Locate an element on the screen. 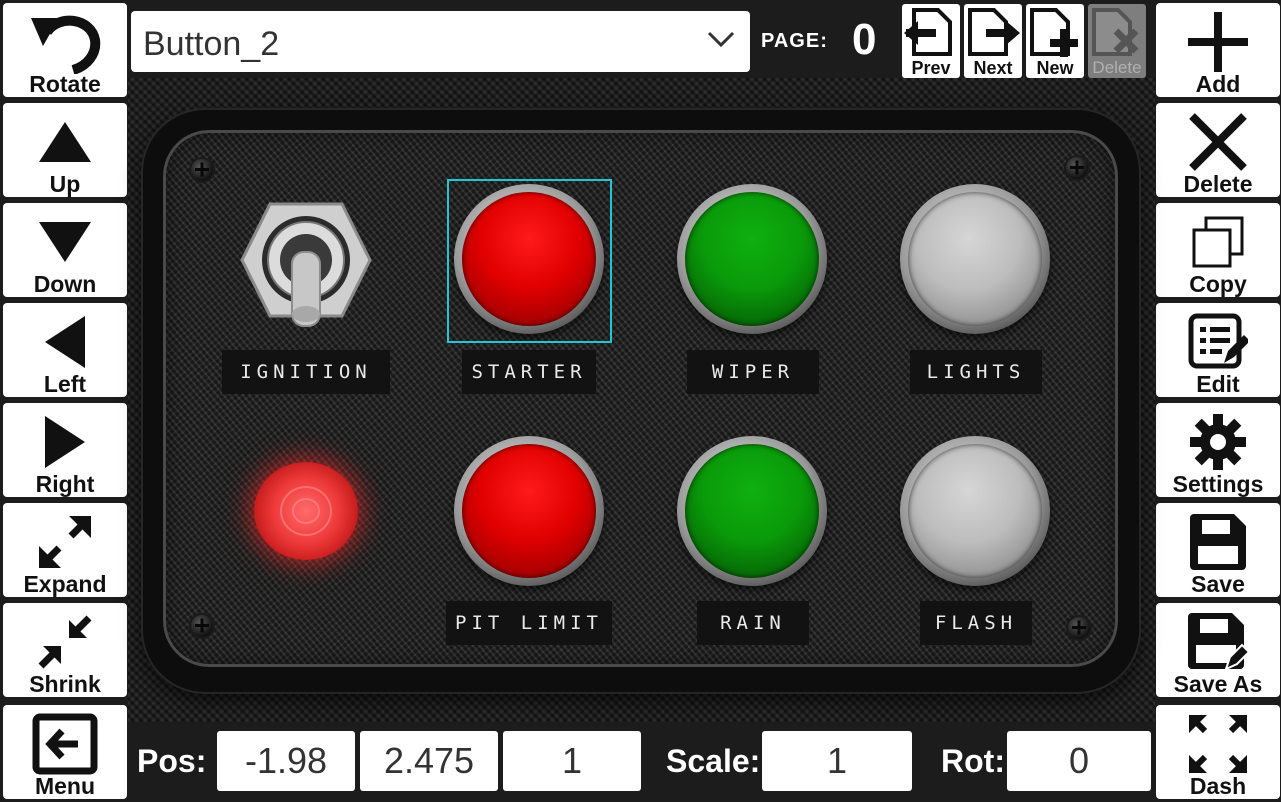  led-ring is located at coordinates (306, 511).